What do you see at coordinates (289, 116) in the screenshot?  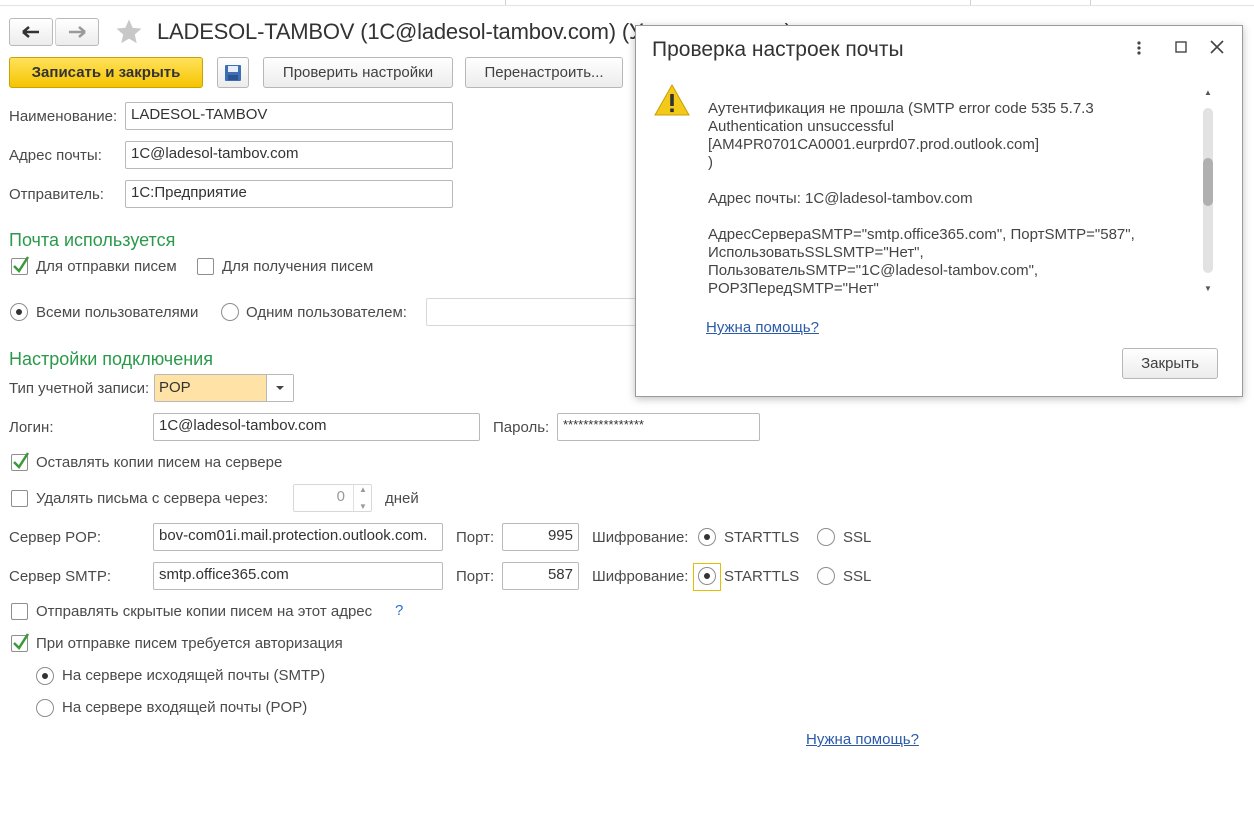 I see `name-field: LADESOL-TAMBOV` at bounding box center [289, 116].